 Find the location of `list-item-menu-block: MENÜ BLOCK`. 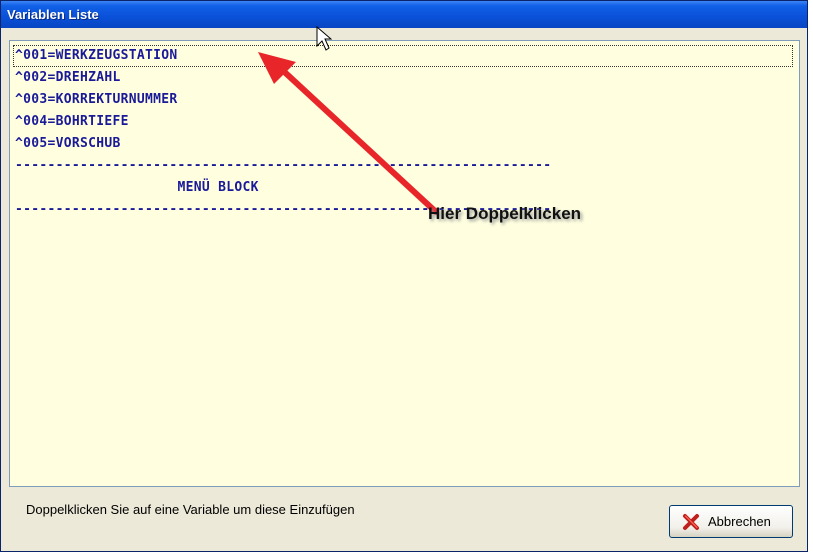

list-item-menu-block: MENÜ BLOCK is located at coordinates (403, 188).